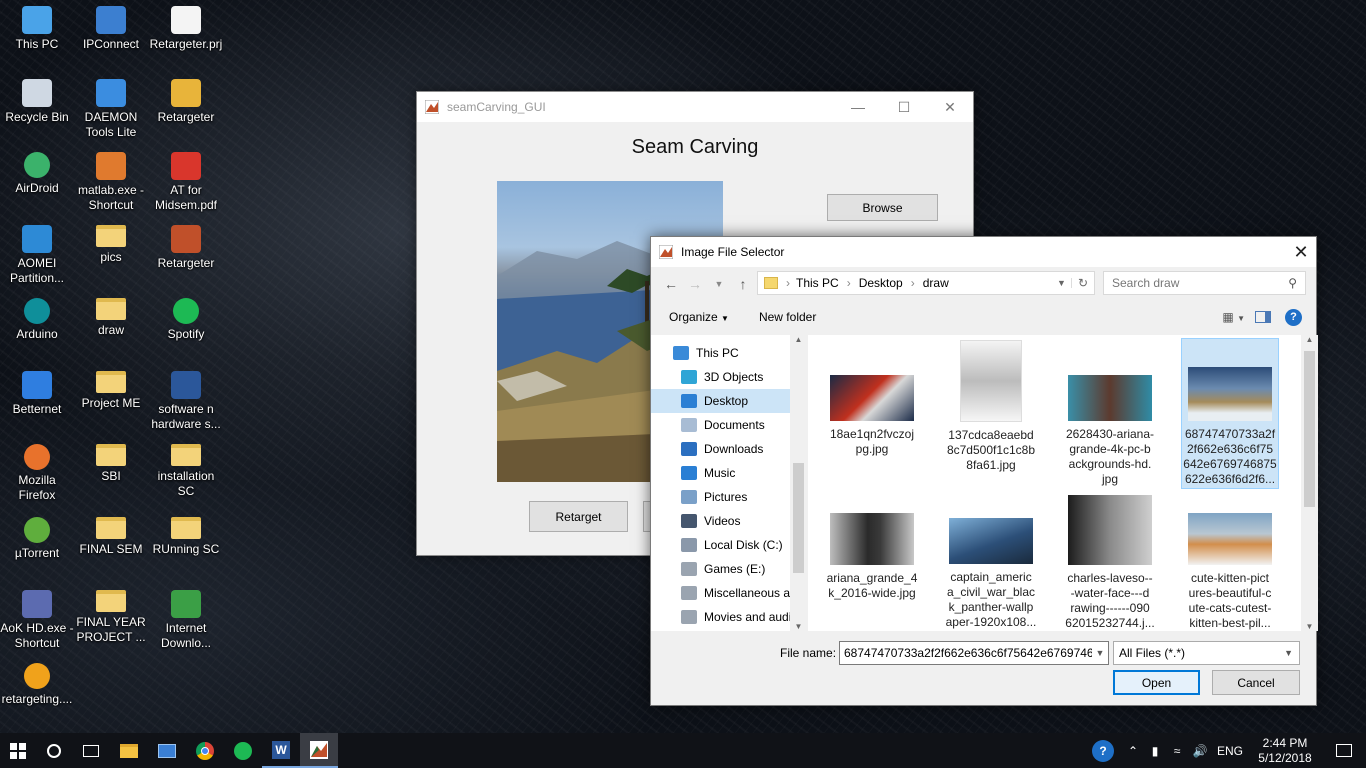  I want to click on maximize-button: ☐, so click(904, 107).